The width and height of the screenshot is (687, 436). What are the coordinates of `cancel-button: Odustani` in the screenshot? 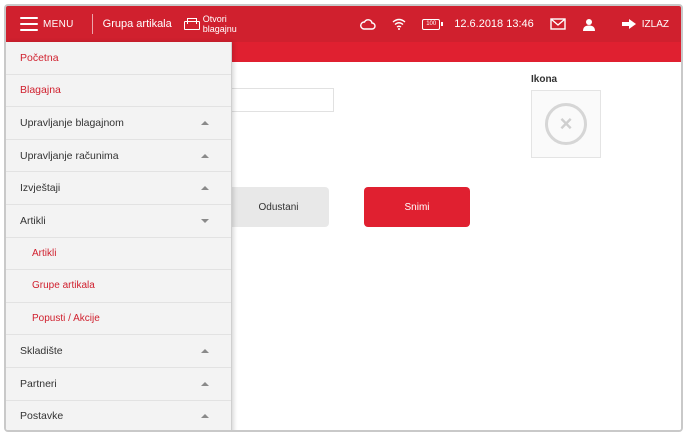 It's located at (278, 207).